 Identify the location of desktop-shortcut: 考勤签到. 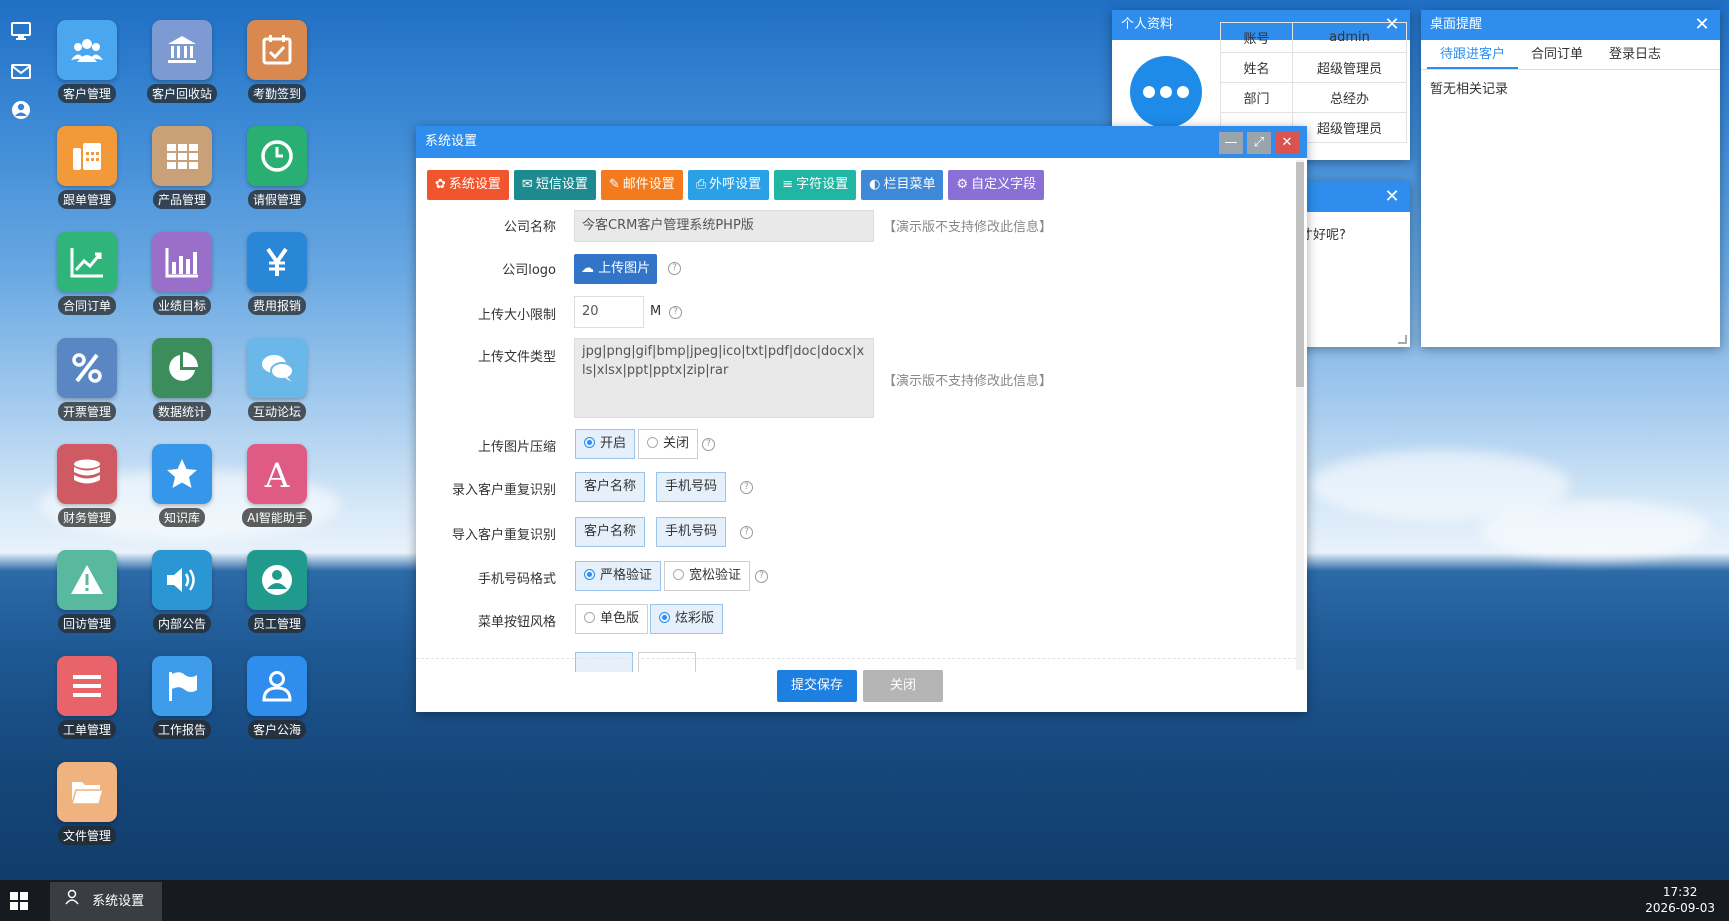
(277, 68).